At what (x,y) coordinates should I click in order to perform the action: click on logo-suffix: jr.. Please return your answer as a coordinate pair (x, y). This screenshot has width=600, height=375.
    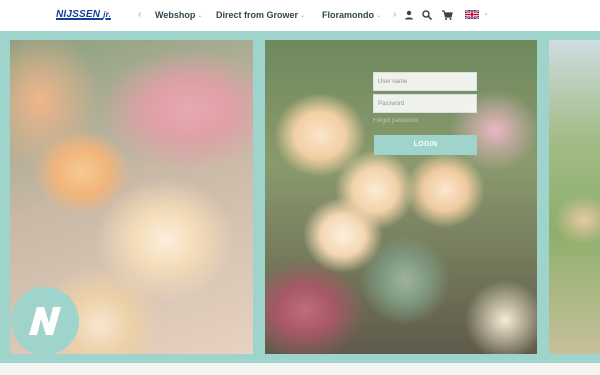
    Looking at the image, I should click on (107, 14).